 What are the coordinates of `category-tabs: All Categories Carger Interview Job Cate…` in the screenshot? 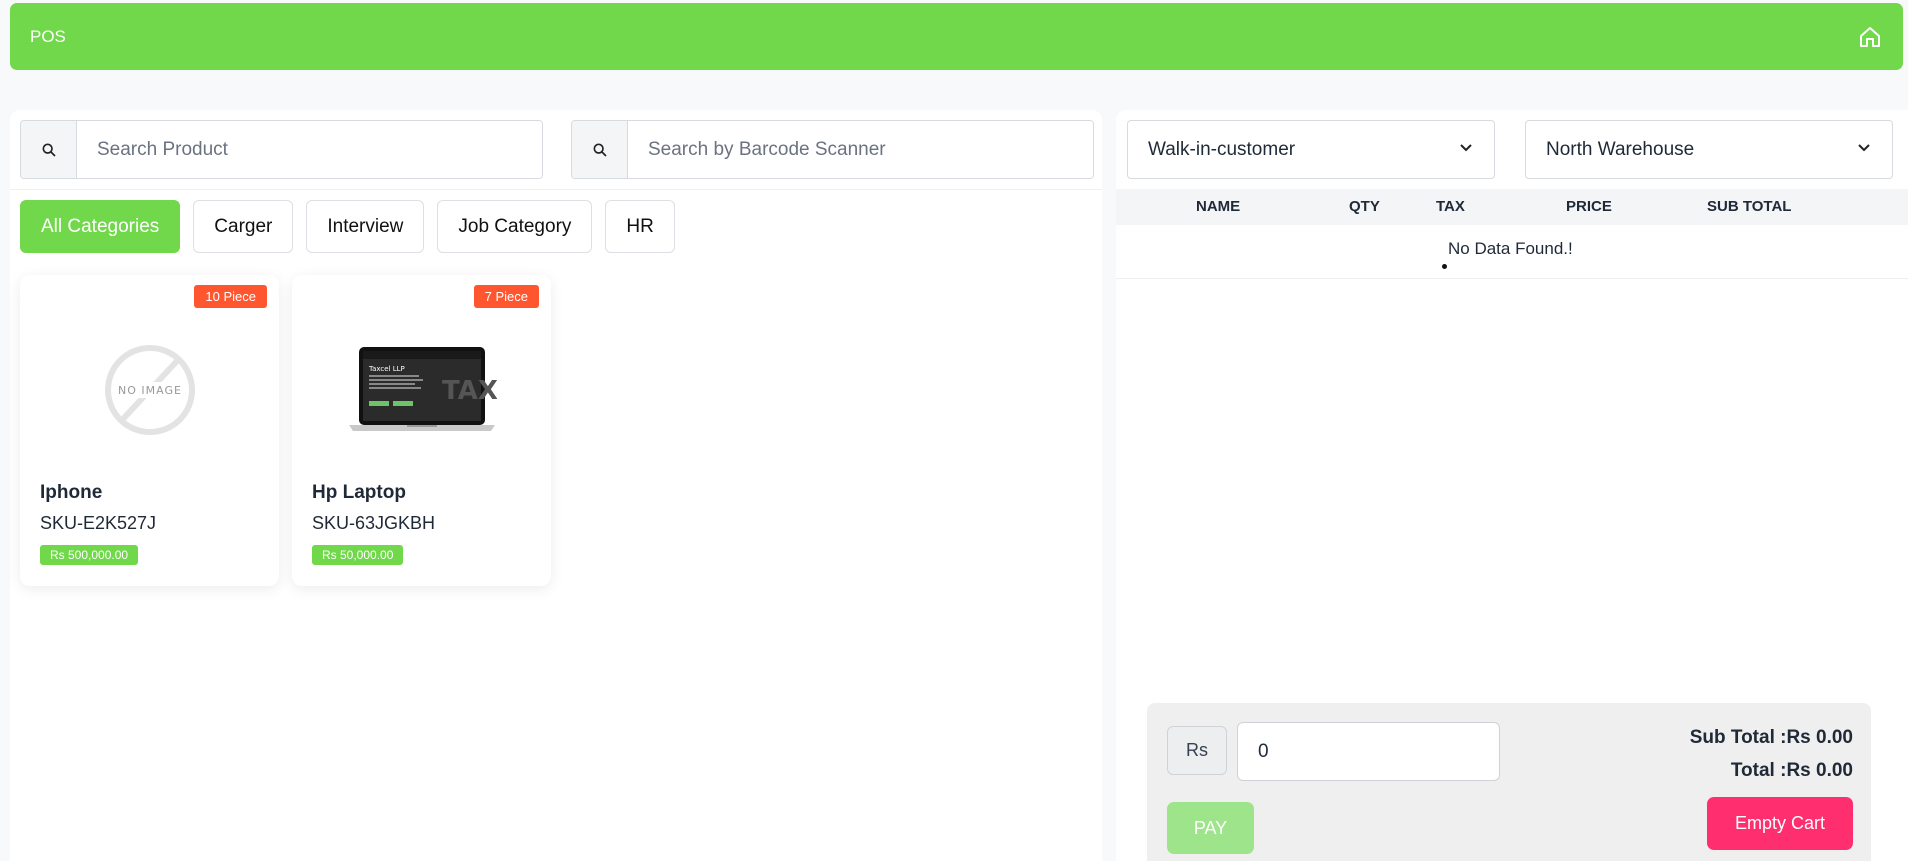 It's located at (347, 226).